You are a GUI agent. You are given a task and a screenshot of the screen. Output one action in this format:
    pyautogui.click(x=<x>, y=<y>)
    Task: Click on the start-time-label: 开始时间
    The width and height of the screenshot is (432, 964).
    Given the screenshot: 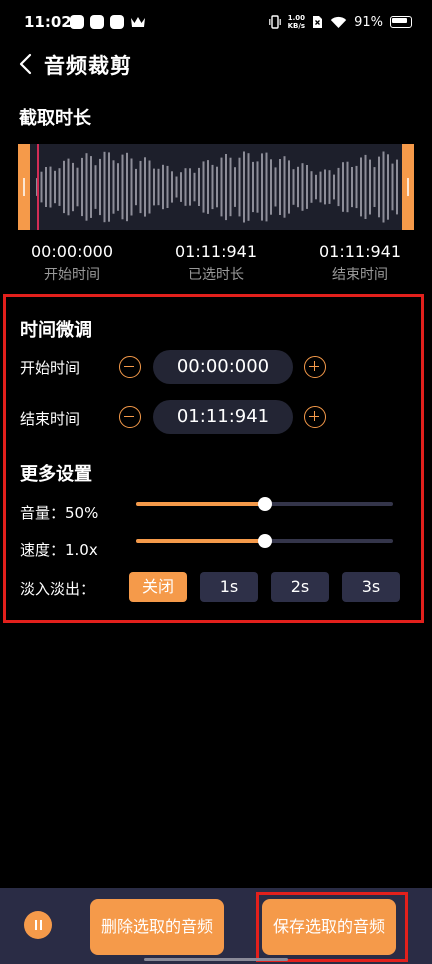 What is the action you would take?
    pyautogui.click(x=72, y=275)
    